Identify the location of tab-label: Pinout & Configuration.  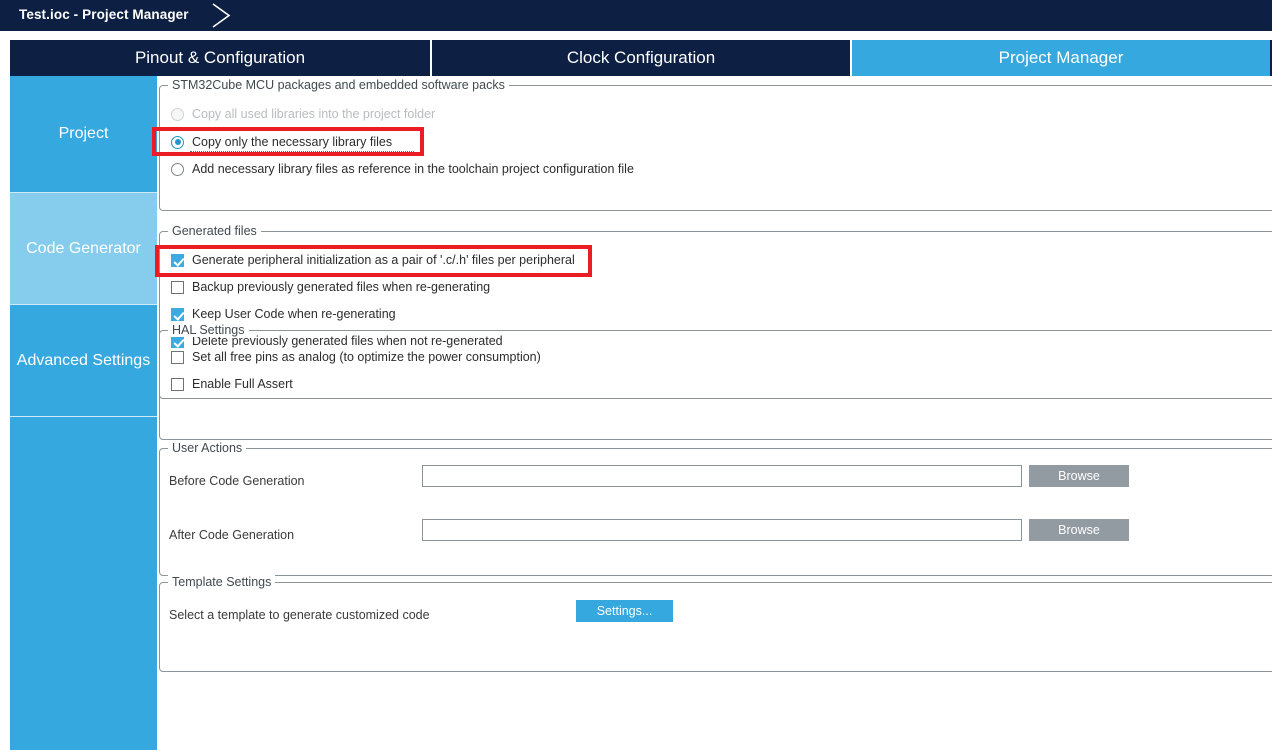
(220, 57).